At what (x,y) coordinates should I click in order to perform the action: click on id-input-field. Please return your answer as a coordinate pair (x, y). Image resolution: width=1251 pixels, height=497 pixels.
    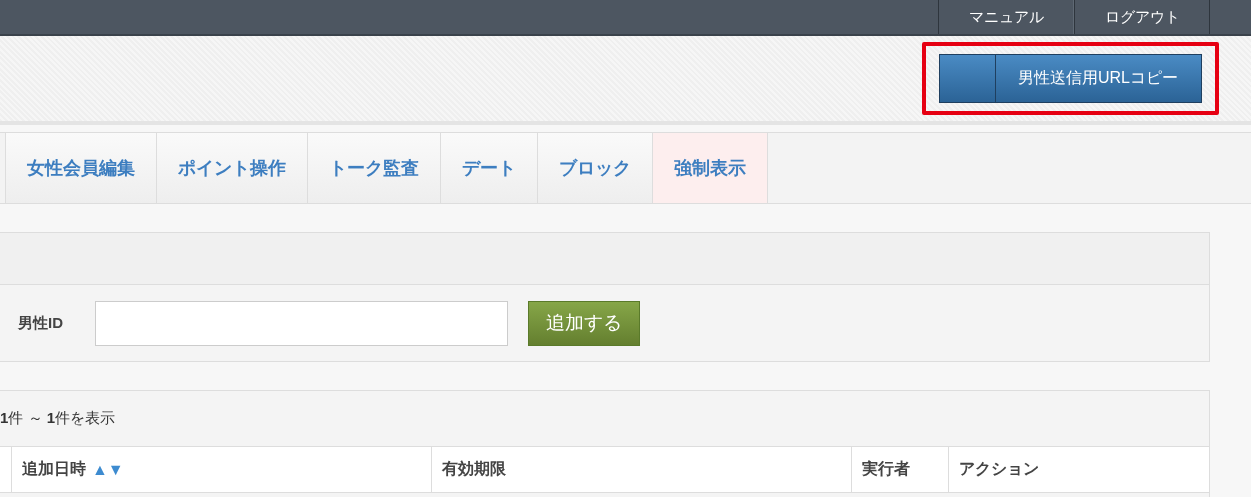
    Looking at the image, I should click on (301, 323).